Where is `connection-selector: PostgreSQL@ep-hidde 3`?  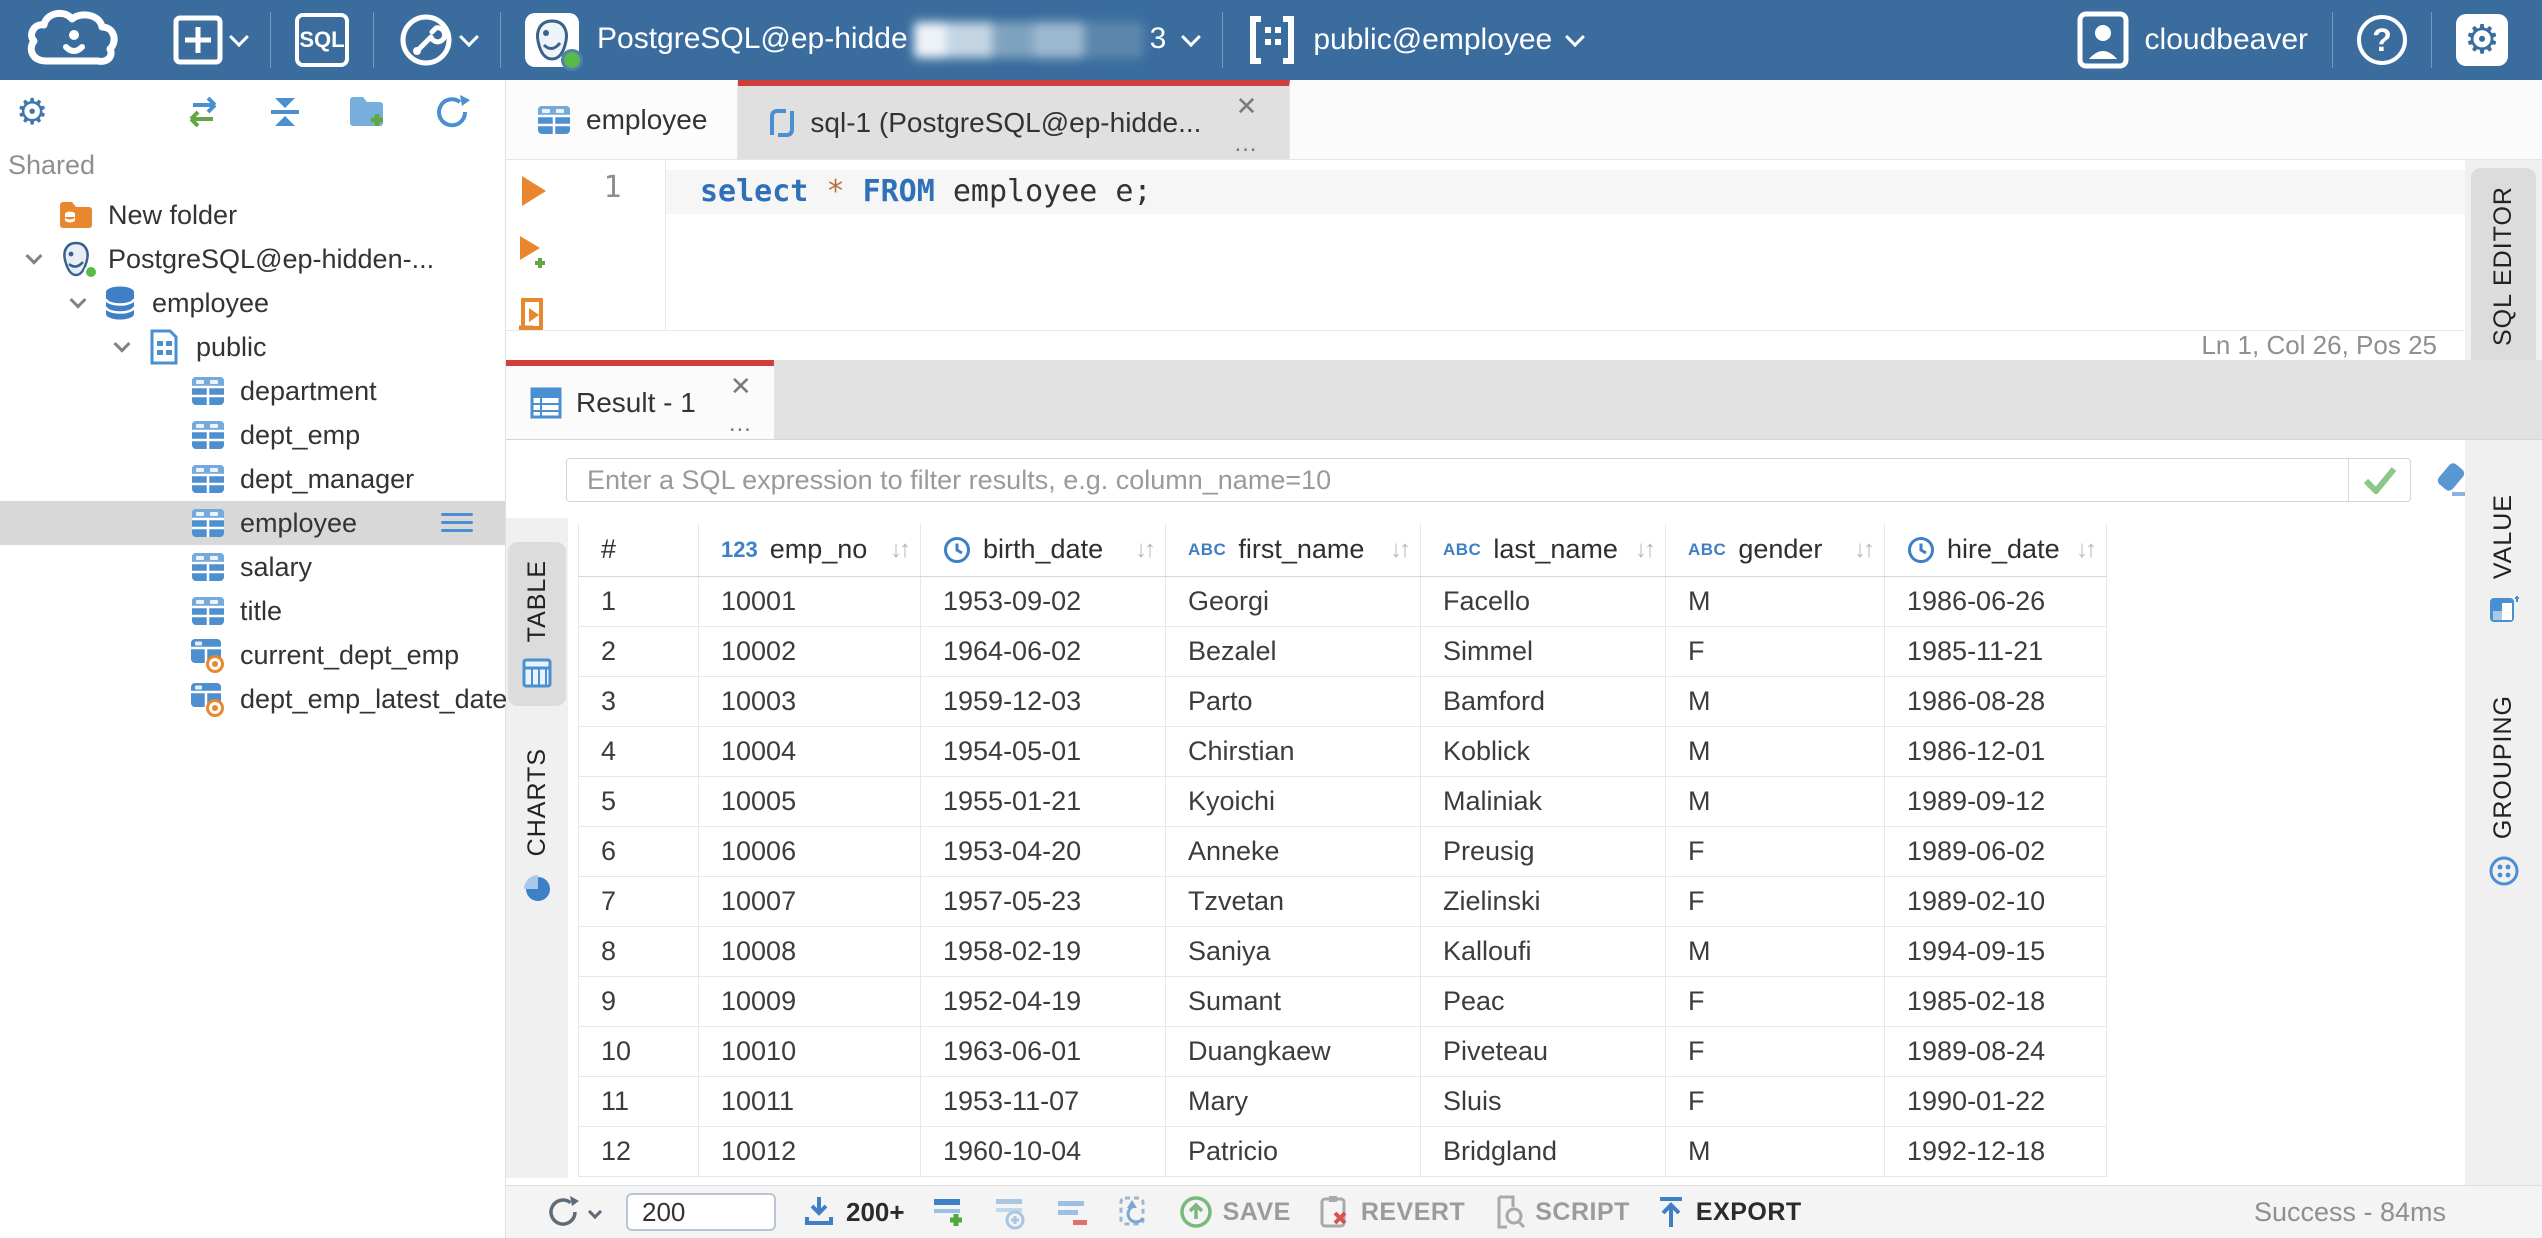 connection-selector: PostgreSQL@ep-hidde 3 is located at coordinates (861, 40).